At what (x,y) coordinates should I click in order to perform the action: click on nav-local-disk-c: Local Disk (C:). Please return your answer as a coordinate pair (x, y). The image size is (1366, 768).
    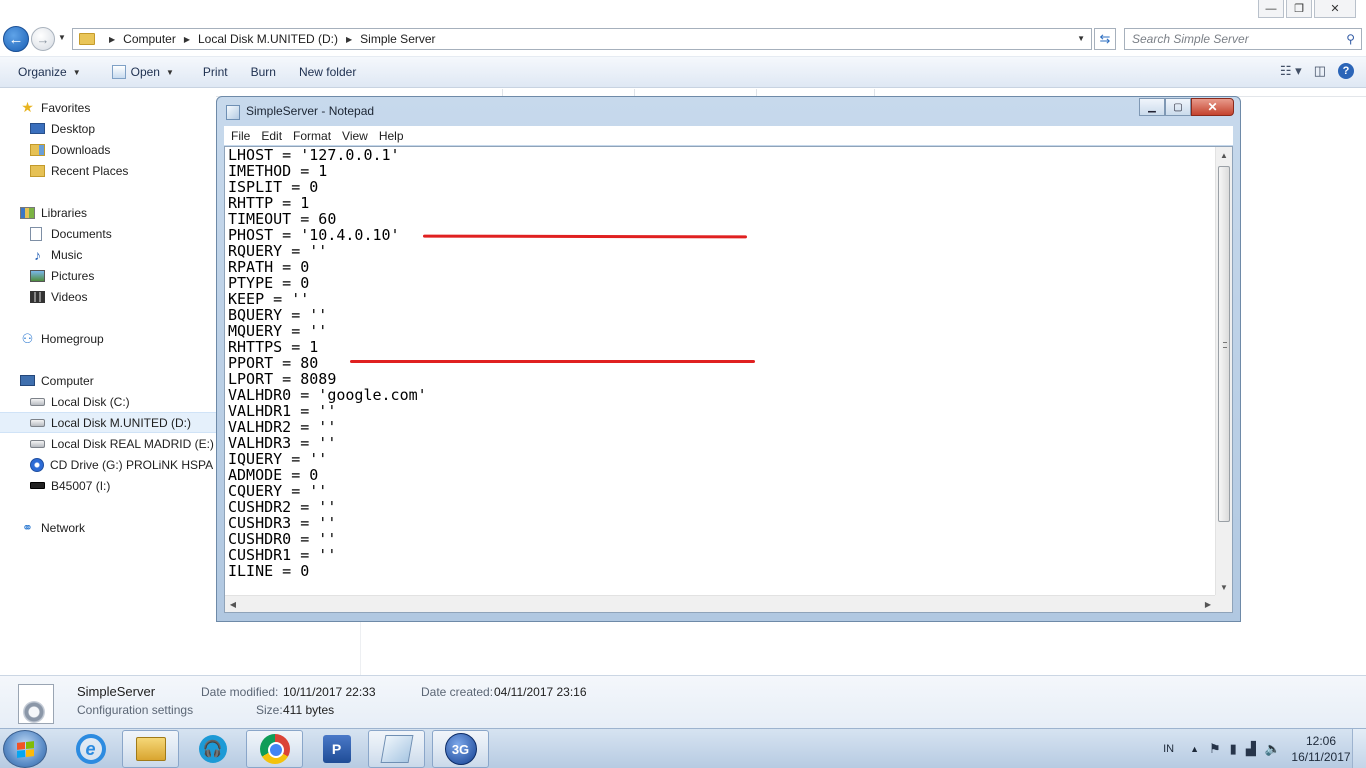
    Looking at the image, I should click on (108, 401).